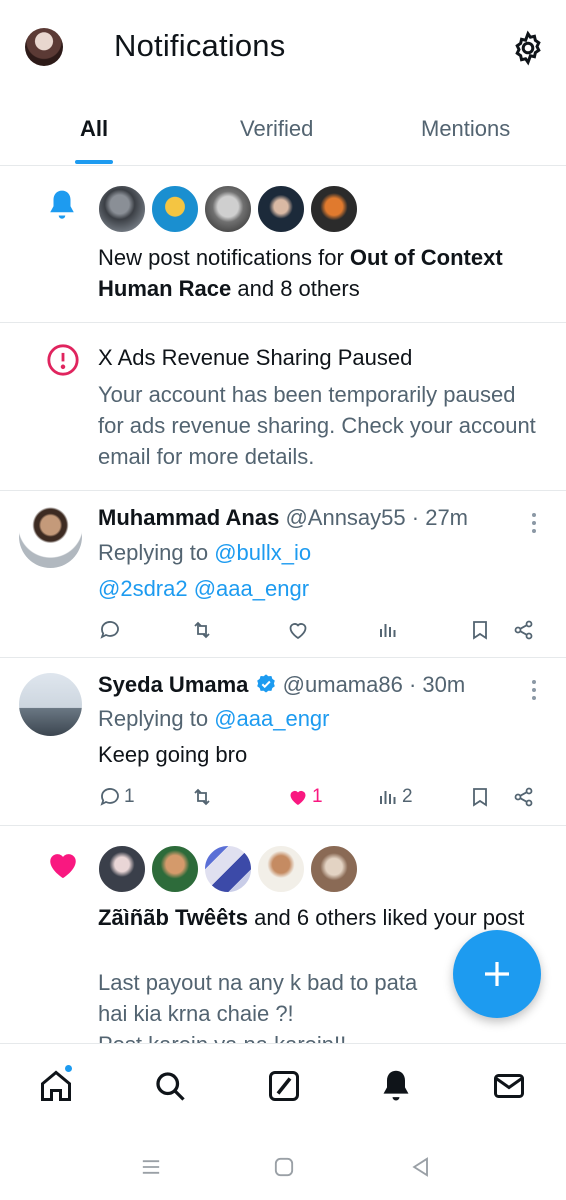 This screenshot has width=566, height=1200. I want to click on bell-icon, so click(62, 207).